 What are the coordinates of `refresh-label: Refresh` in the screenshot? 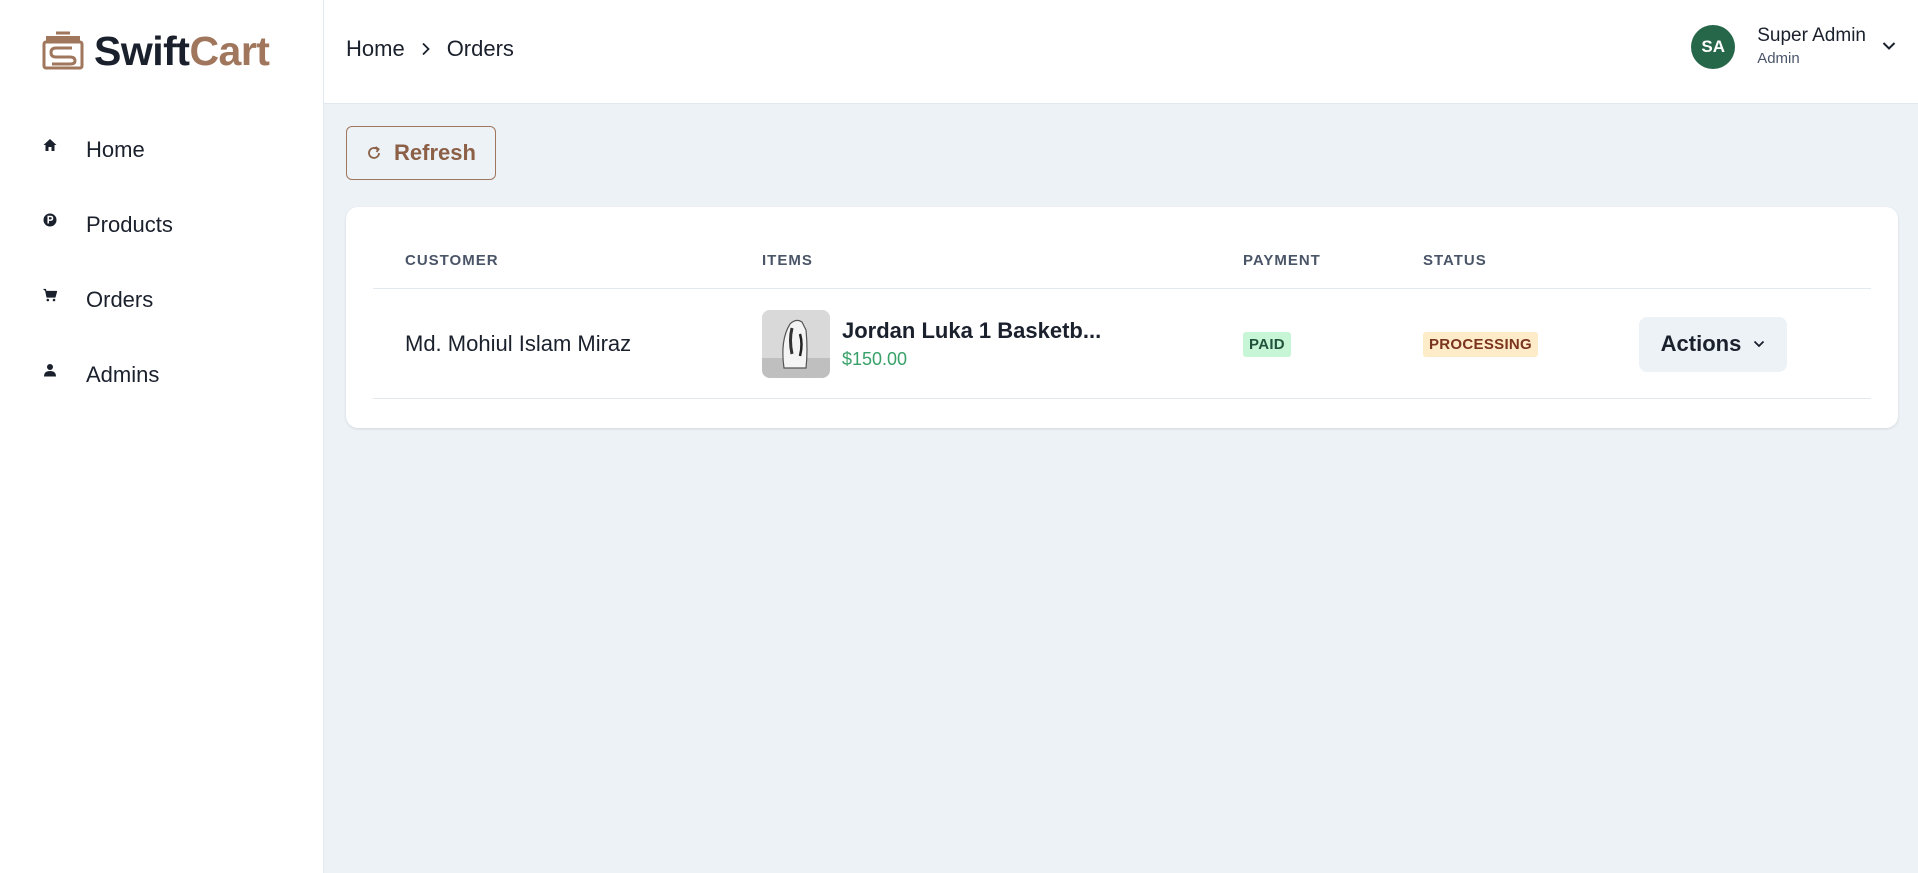 It's located at (435, 152).